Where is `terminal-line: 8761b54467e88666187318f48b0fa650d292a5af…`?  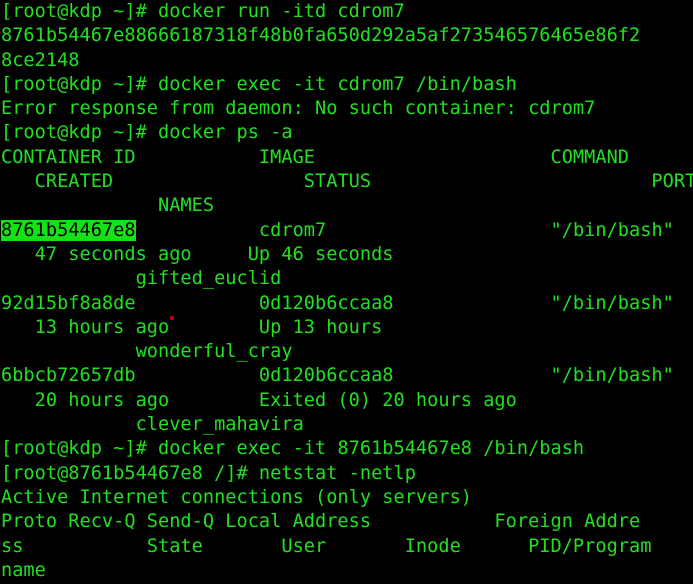 terminal-line: 8761b54467e88666187318f48b0fa650d292a5af… is located at coordinates (321, 36).